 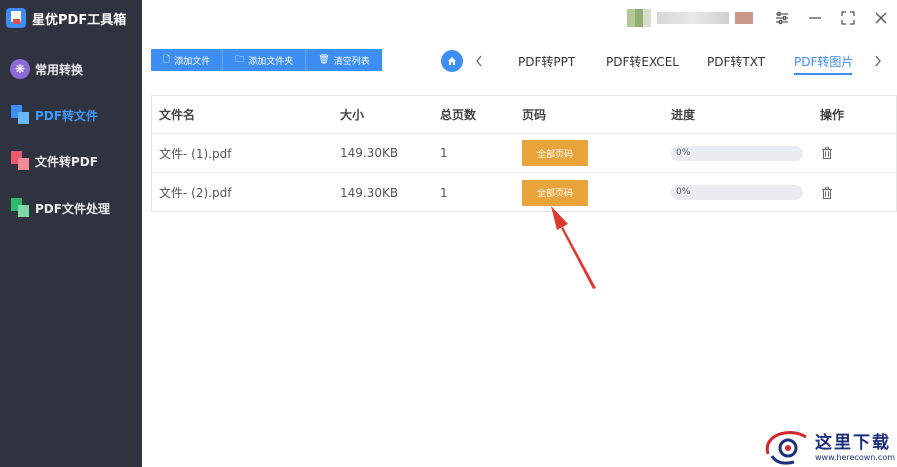 What do you see at coordinates (546, 61) in the screenshot?
I see `tab-pdf-to-ppt: PDF转PPT` at bounding box center [546, 61].